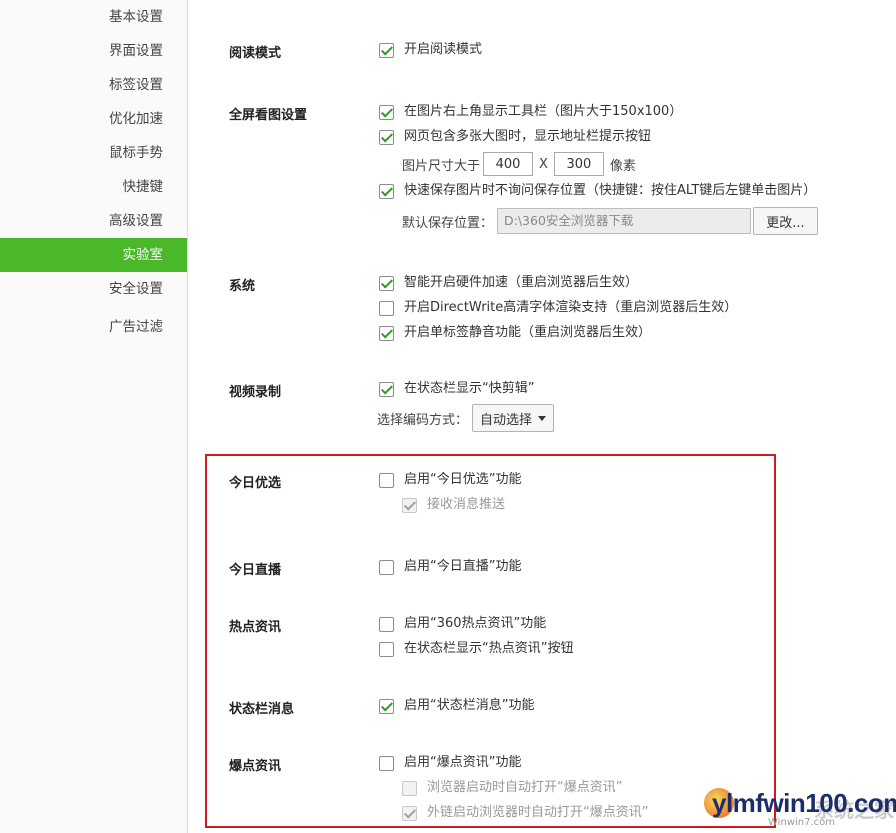 Image resolution: width=896 pixels, height=833 pixels. I want to click on toolbar-option: 在图片右上角显示工具栏（图片大于150x100）, so click(530, 112).